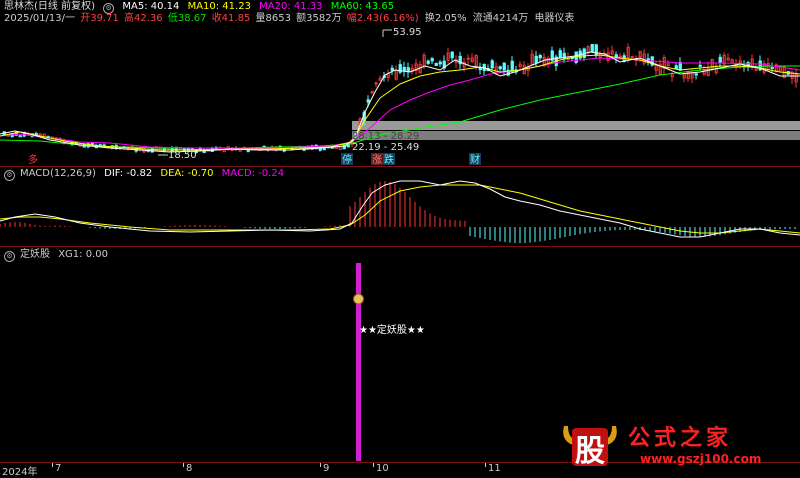  I want to click on axis-label-8: 8, so click(189, 468).